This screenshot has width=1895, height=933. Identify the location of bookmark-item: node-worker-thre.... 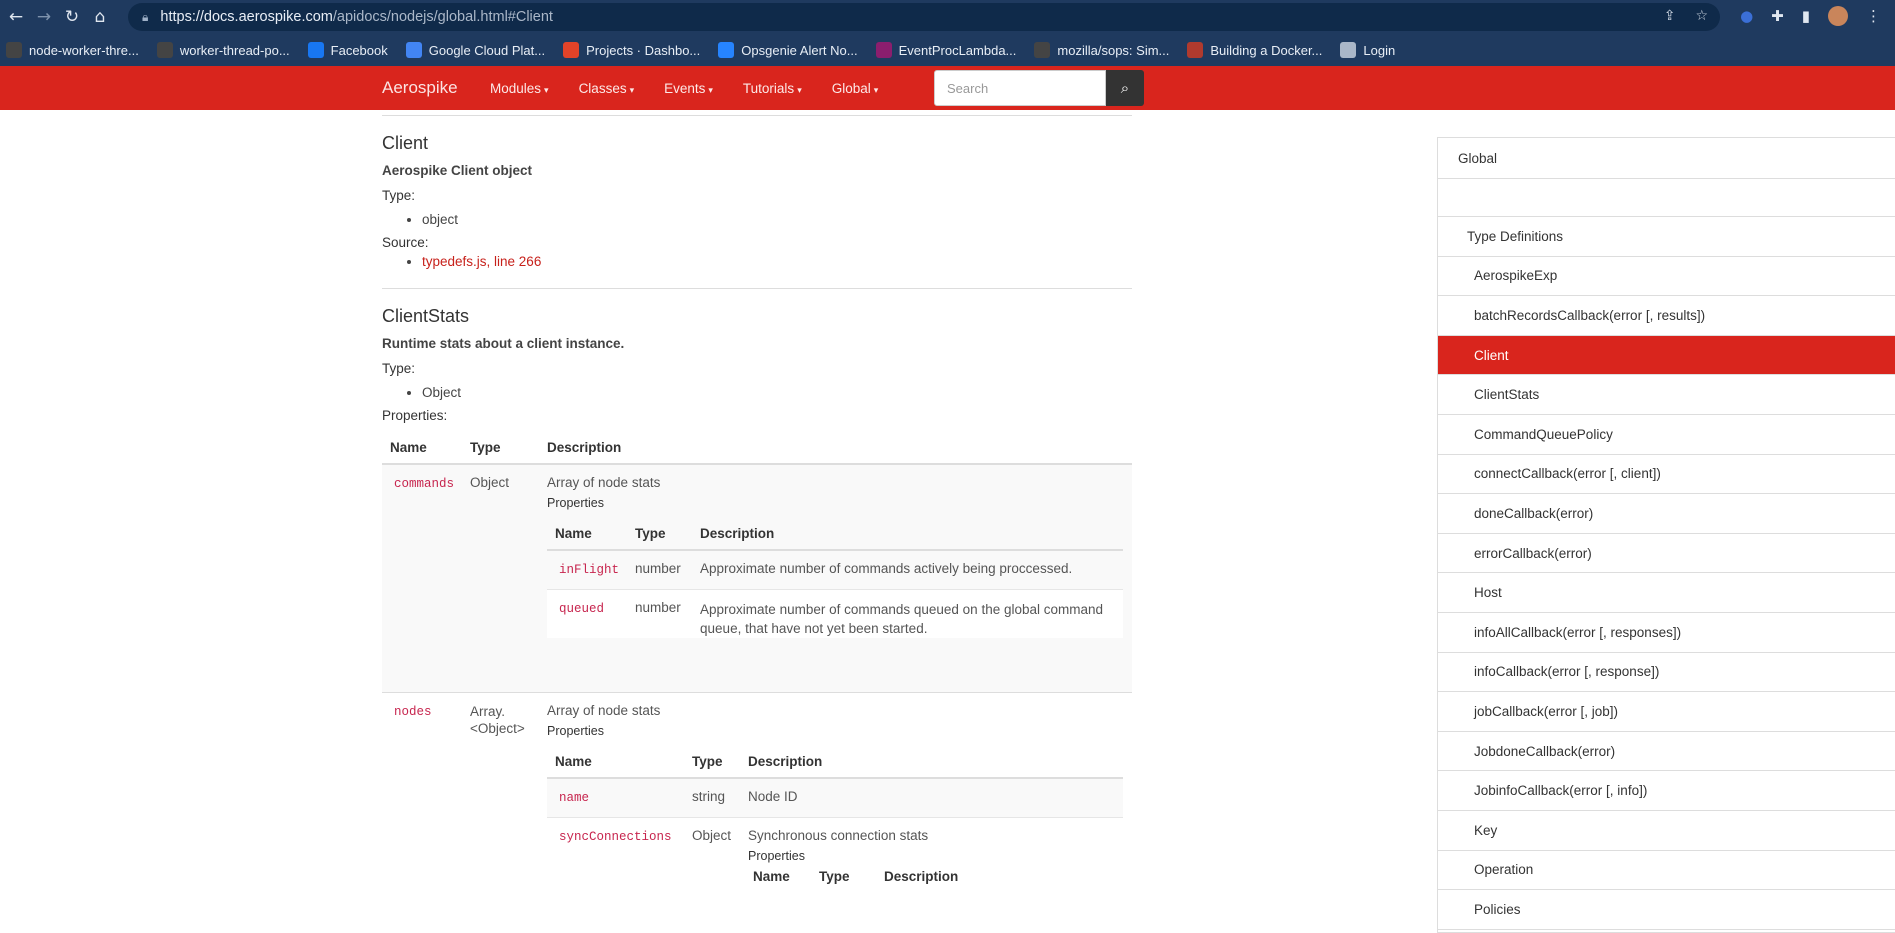
(72, 50).